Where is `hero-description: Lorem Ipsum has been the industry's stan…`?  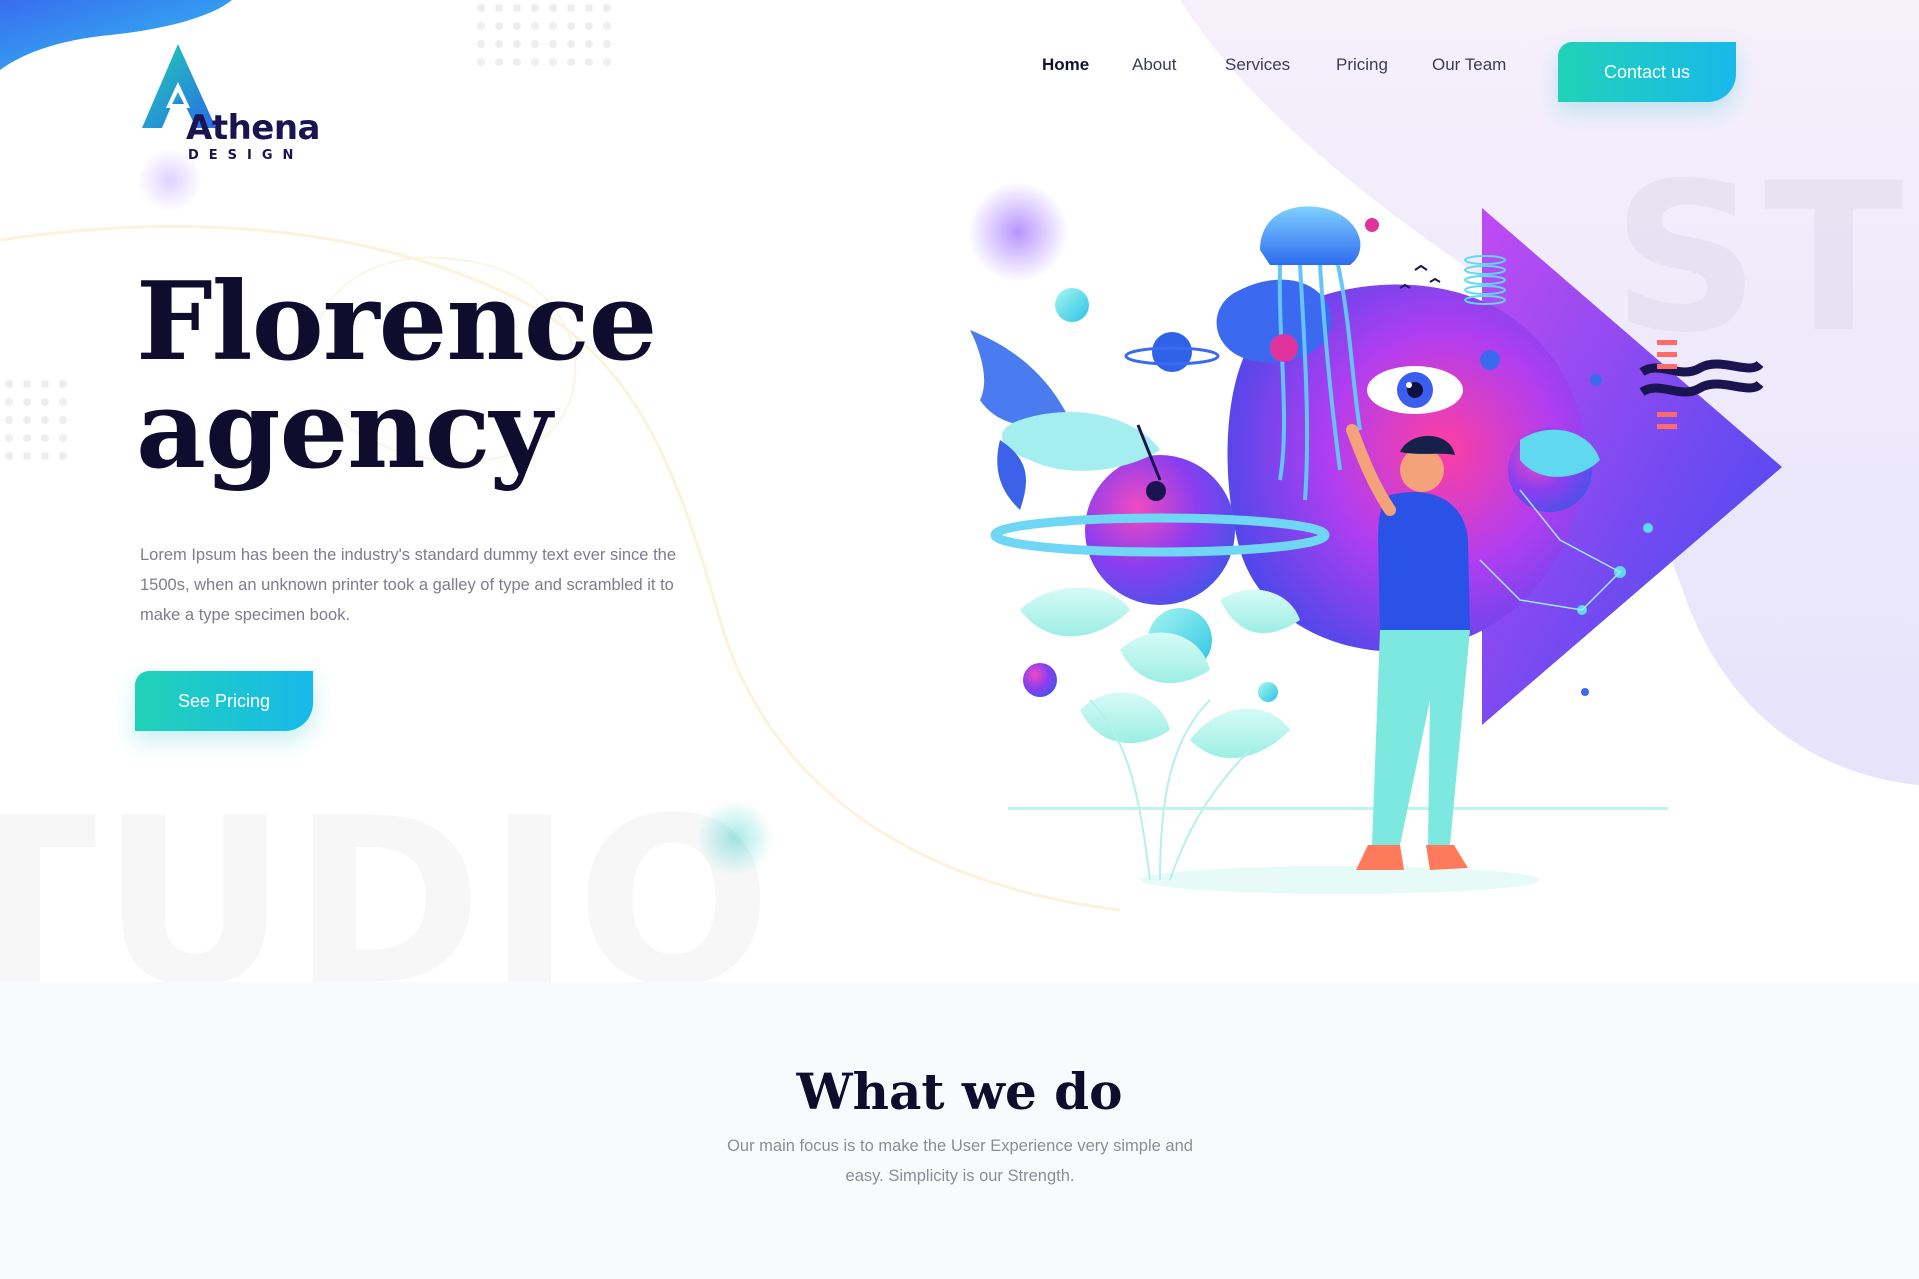
hero-description: Lorem Ipsum has been the industry's stan… is located at coordinates (408, 585).